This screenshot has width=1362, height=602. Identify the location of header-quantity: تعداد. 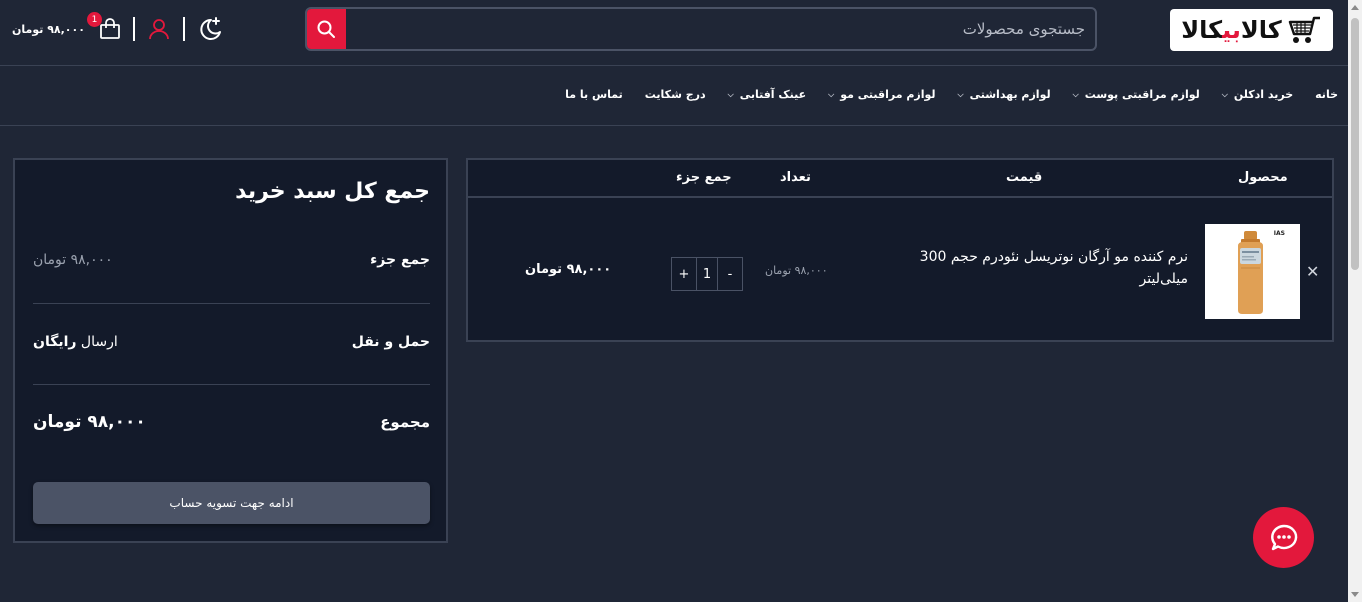
(795, 177).